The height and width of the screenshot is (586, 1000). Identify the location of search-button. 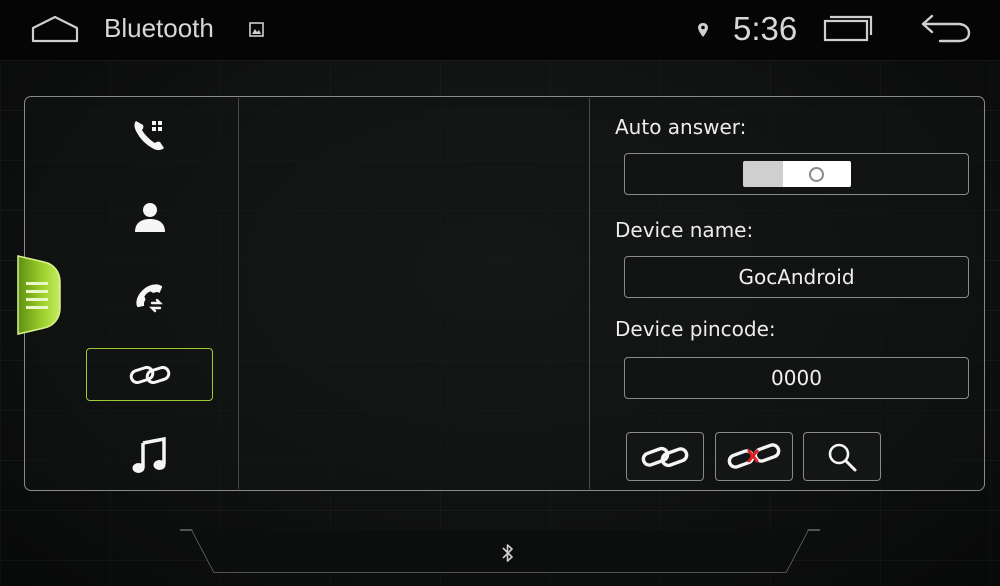
(842, 456).